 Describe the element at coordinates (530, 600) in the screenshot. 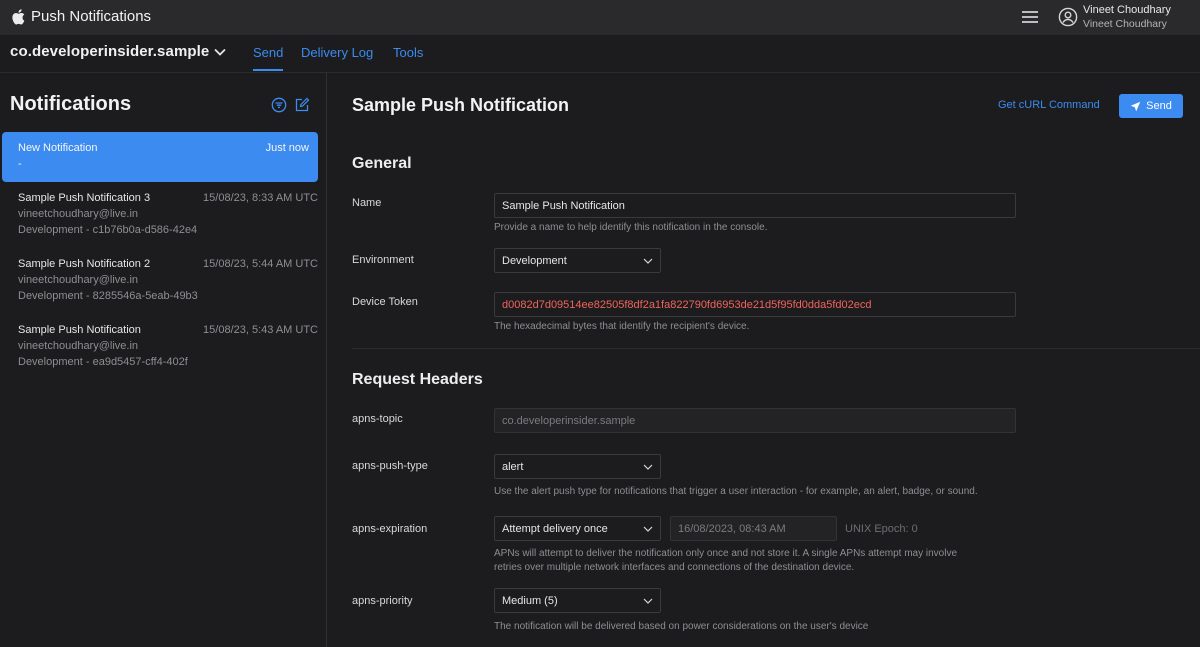

I see `apns-priority-value: Medium (5)` at that location.